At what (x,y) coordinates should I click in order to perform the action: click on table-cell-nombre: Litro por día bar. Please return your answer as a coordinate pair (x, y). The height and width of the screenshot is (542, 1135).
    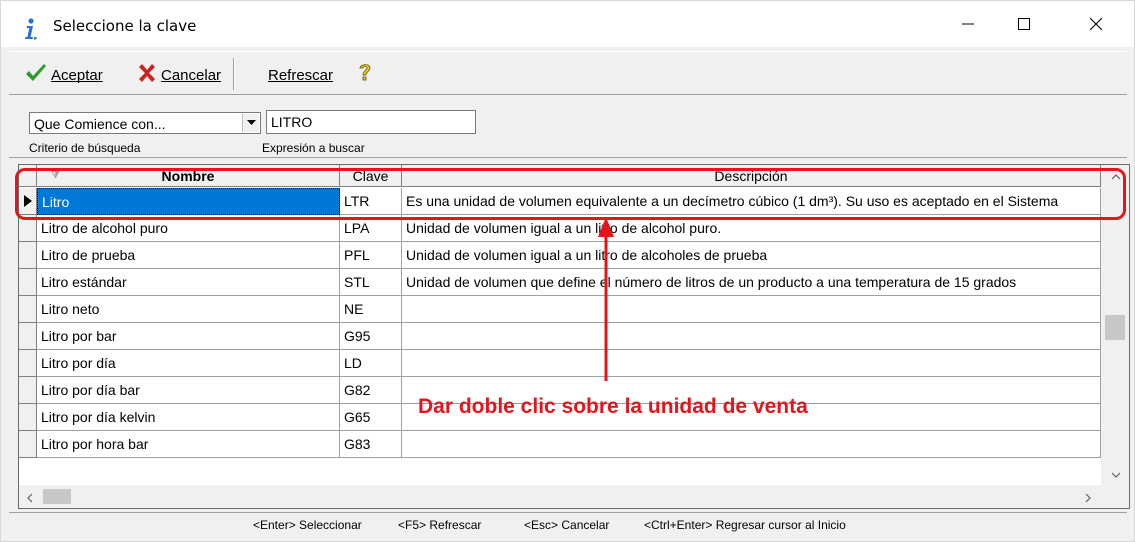
    Looking at the image, I should click on (188, 390).